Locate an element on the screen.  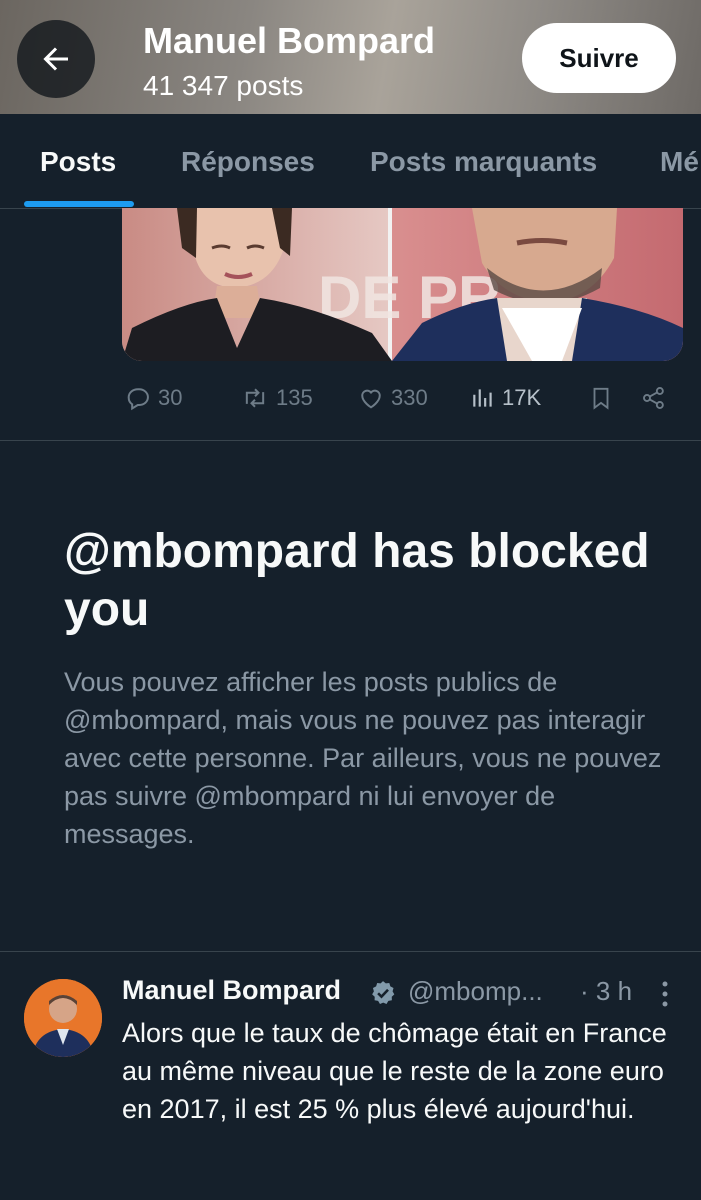
profile-tabs: Posts Réponses Posts marquants Mé is located at coordinates (350, 161).